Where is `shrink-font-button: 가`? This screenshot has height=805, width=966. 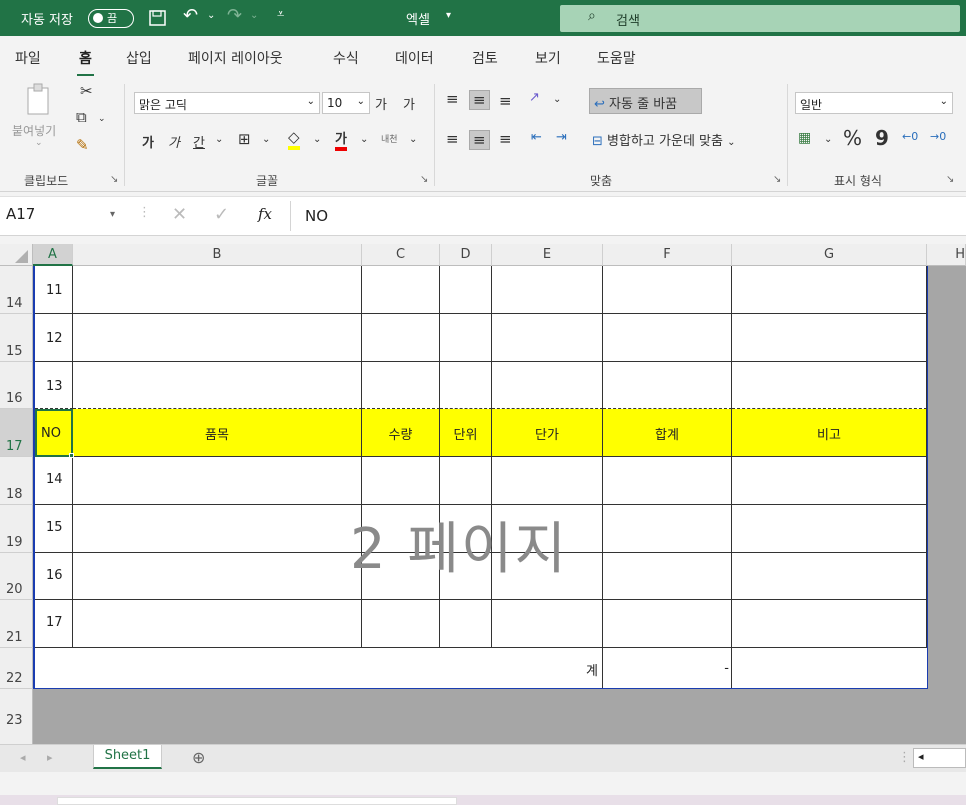 shrink-font-button: 가 is located at coordinates (409, 103).